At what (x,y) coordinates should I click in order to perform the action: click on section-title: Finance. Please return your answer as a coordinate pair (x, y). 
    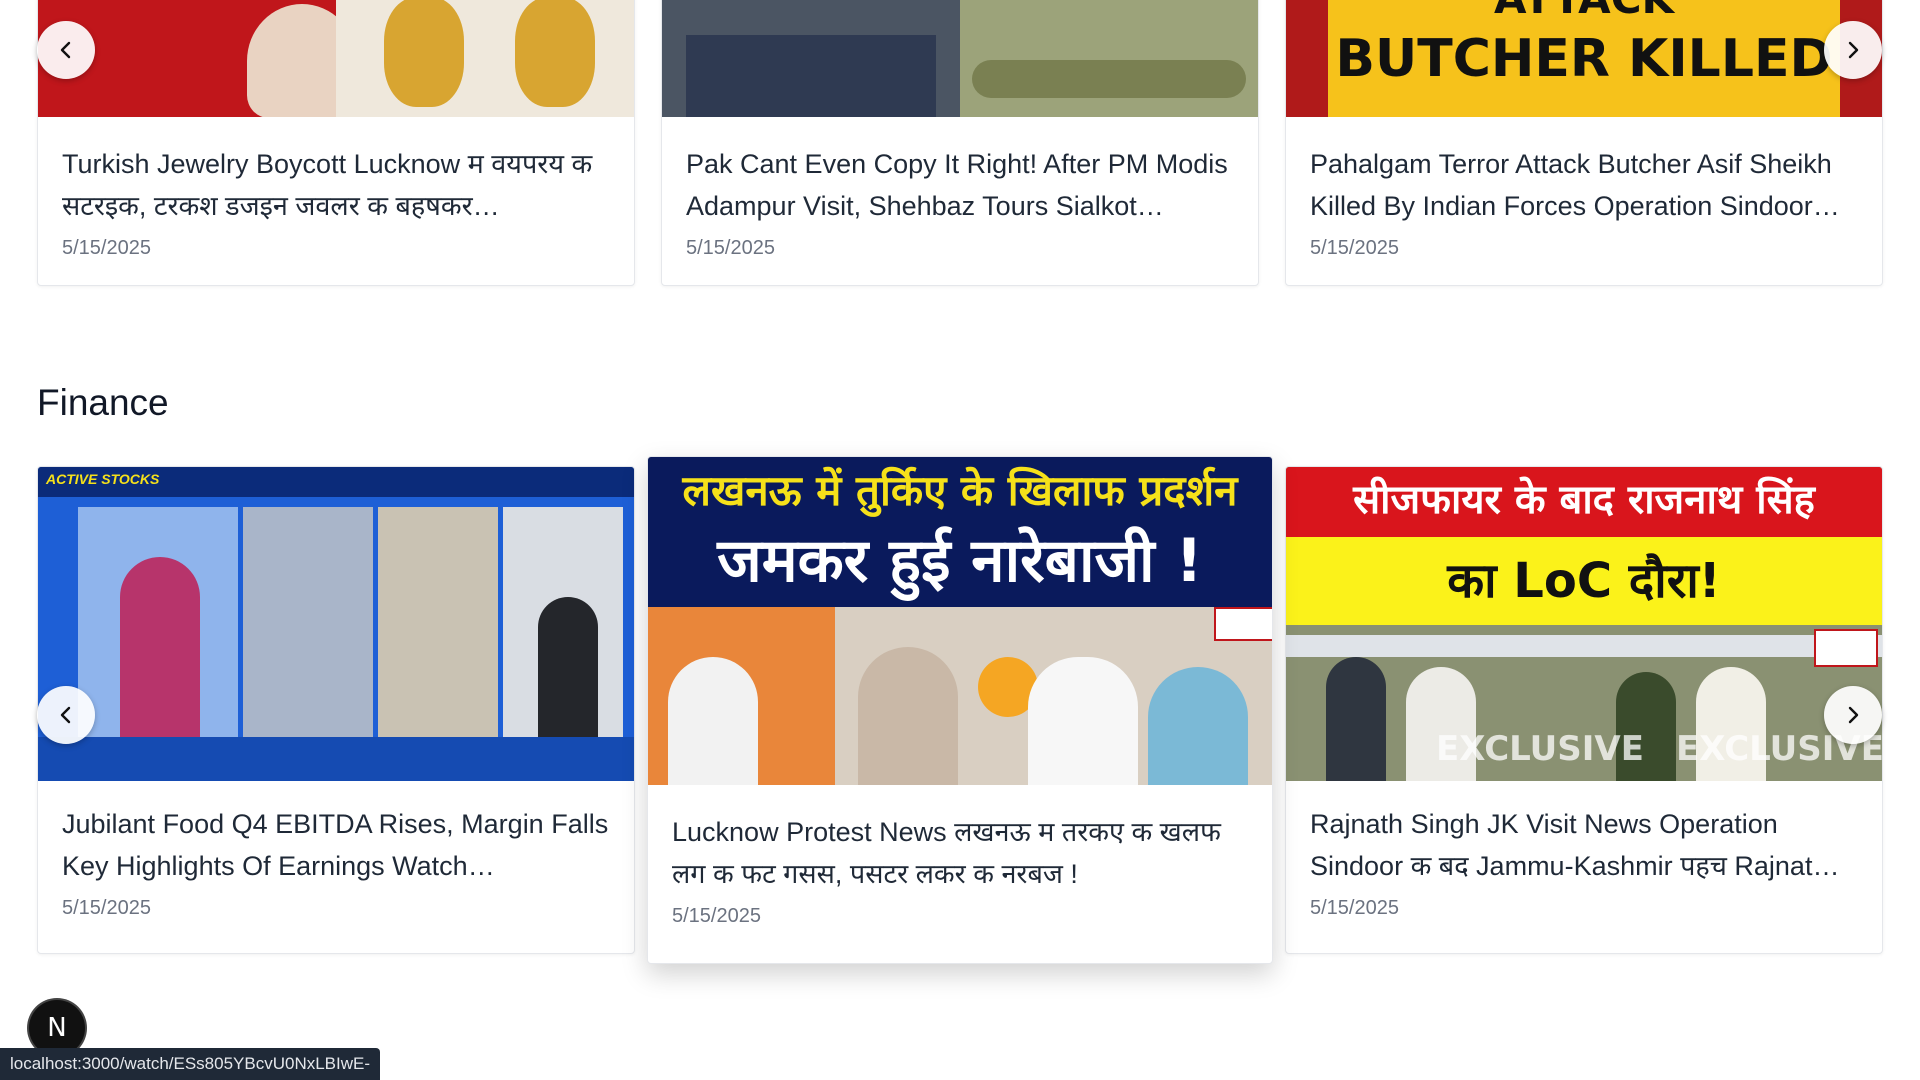
    Looking at the image, I should click on (103, 402).